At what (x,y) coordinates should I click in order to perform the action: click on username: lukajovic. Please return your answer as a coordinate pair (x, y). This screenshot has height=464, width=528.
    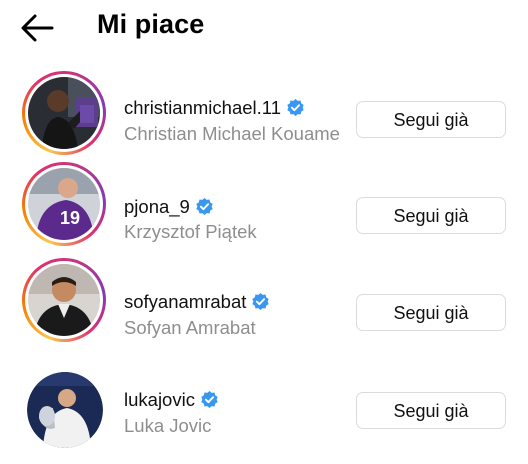
    Looking at the image, I should click on (171, 400).